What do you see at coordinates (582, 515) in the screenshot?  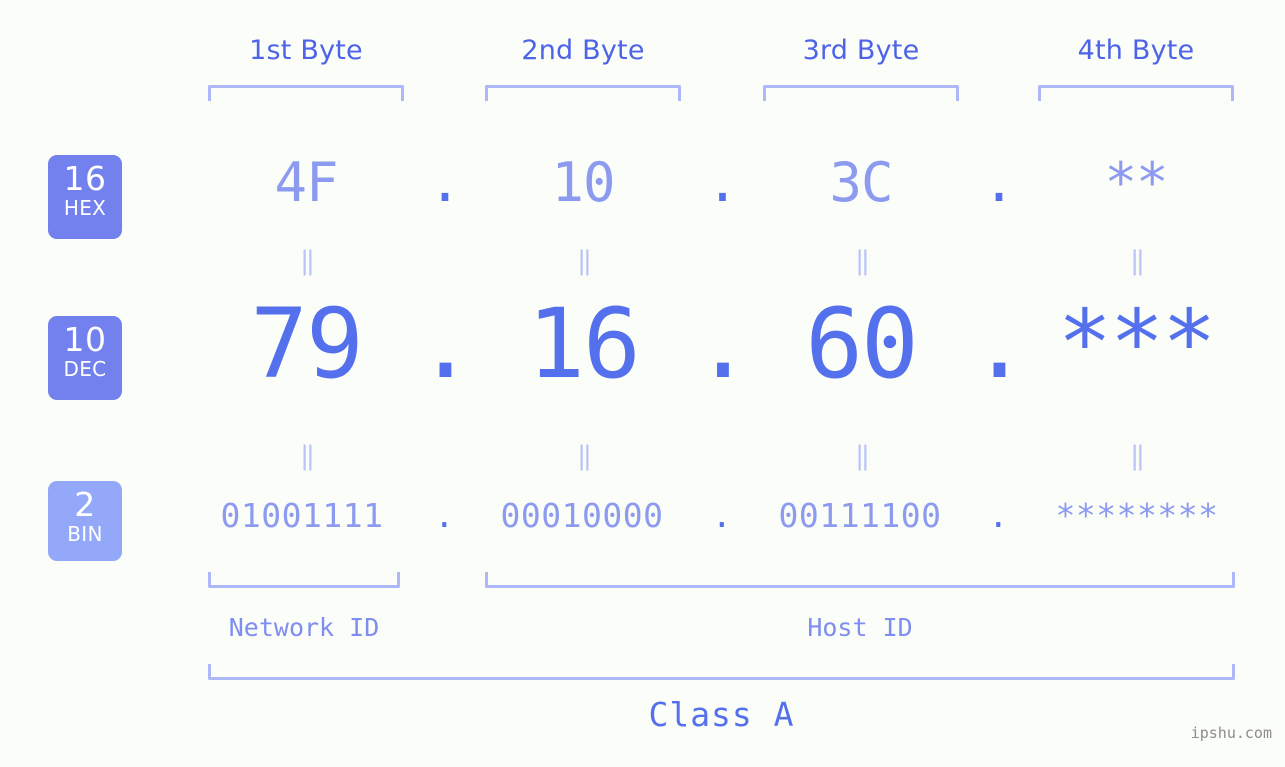 I see `bin-byte-2: 00010000` at bounding box center [582, 515].